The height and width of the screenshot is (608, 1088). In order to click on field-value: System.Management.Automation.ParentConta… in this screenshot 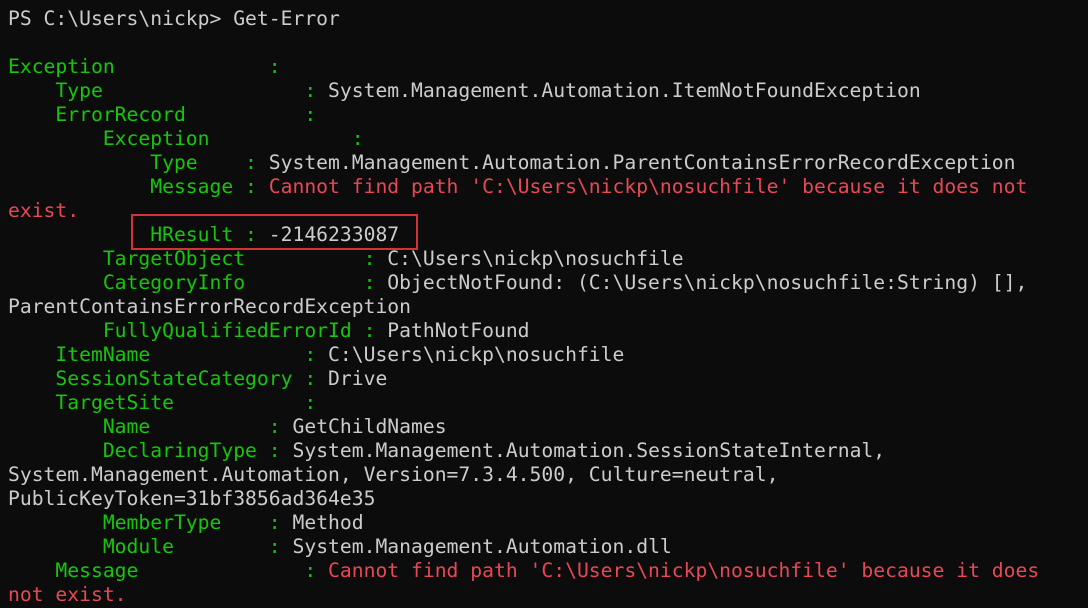, I will do `click(642, 162)`.